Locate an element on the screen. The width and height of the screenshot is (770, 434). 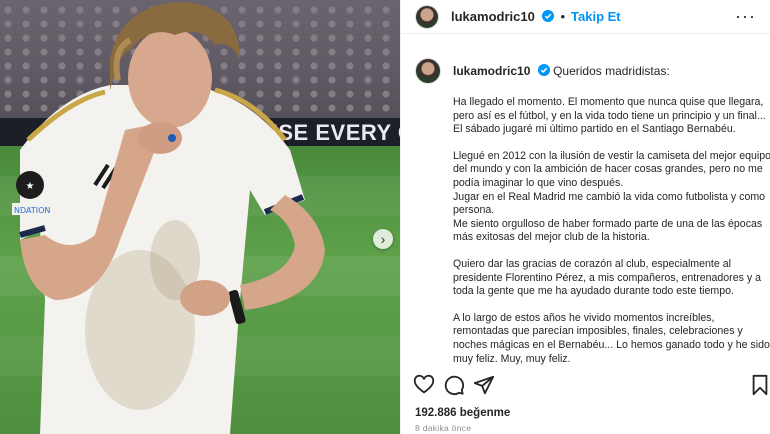
comment-icon is located at coordinates (454, 385).